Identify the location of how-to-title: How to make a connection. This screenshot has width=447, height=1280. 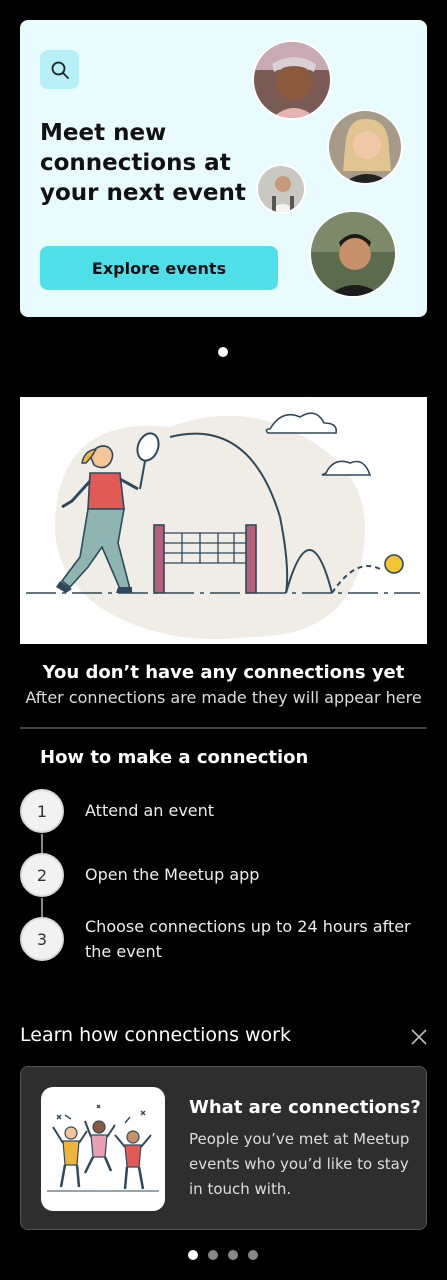
(174, 757).